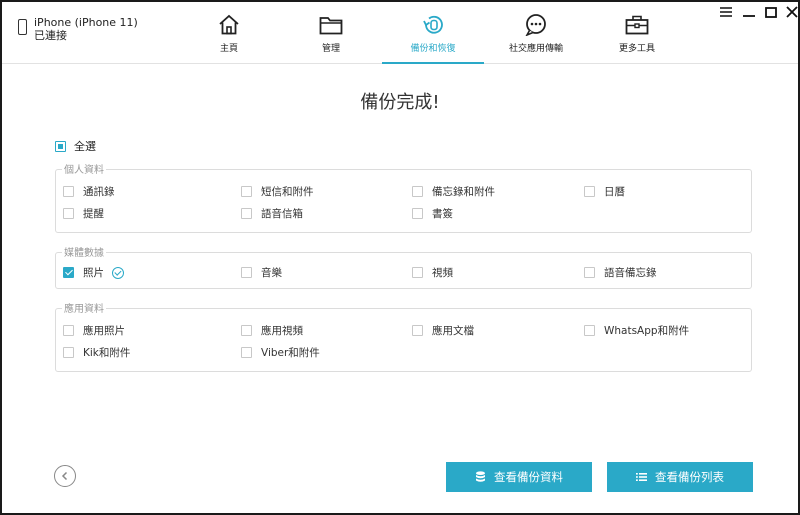  Describe the element at coordinates (86, 22) in the screenshot. I see `device-name: iPhone (iPhone 11)` at that location.